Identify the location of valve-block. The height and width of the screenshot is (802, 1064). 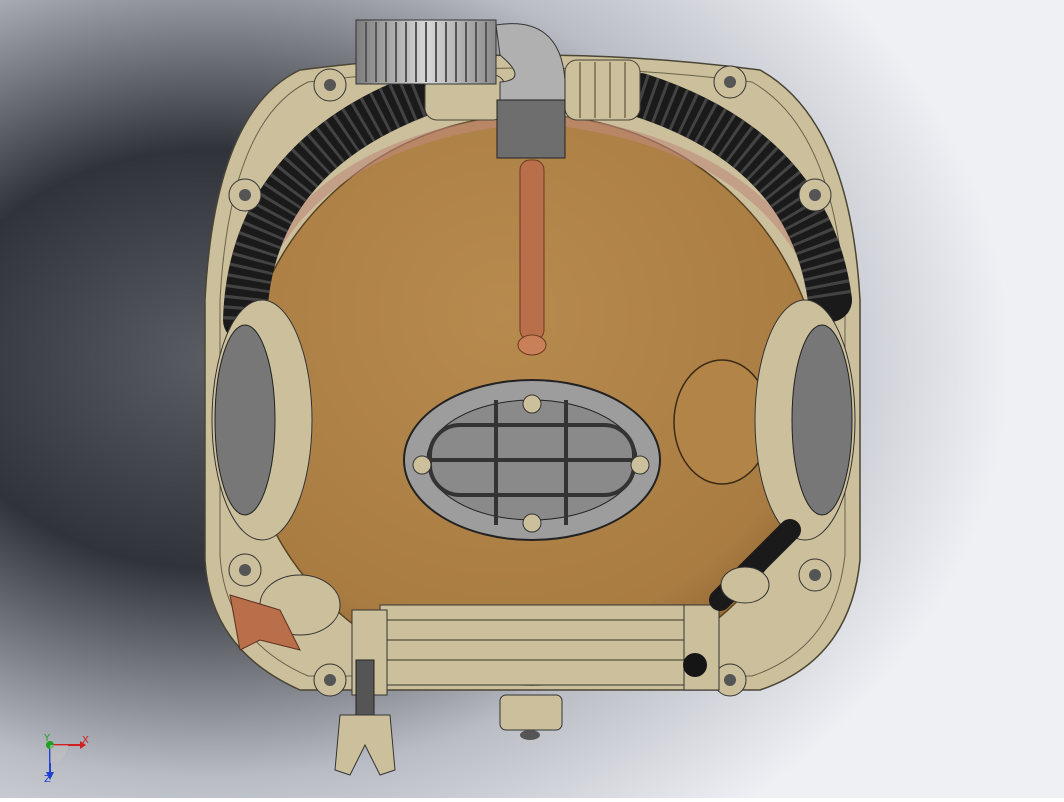
(531, 129).